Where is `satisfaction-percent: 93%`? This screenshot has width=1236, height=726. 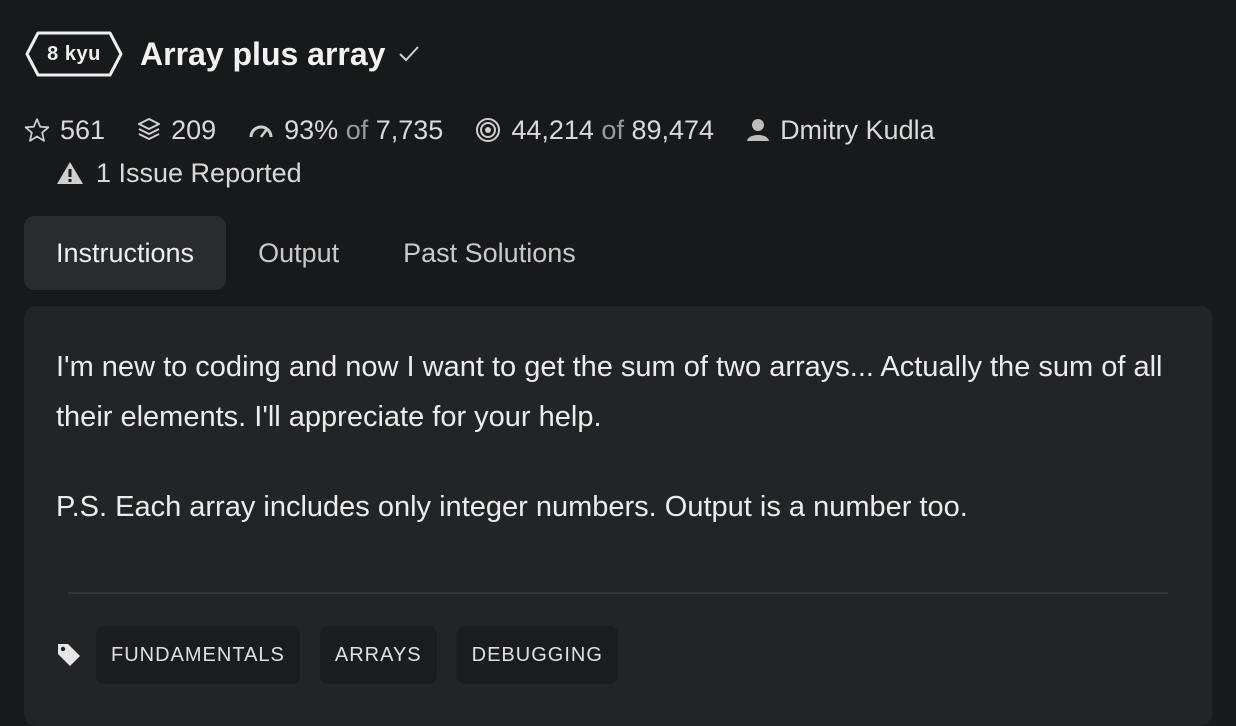 satisfaction-percent: 93% is located at coordinates (311, 129).